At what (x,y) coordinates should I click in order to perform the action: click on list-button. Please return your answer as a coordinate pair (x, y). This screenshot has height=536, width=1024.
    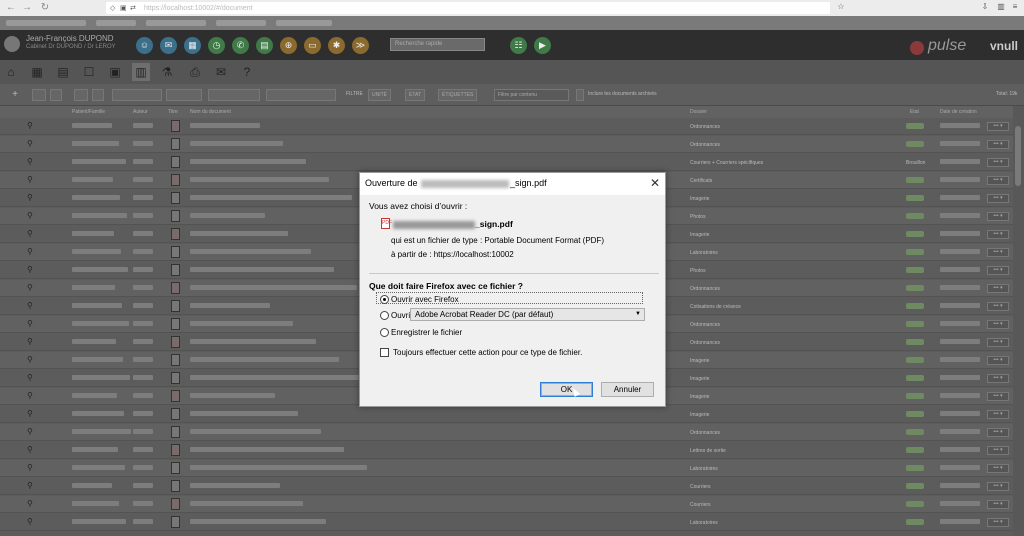
    Looking at the image, I should click on (98, 95).